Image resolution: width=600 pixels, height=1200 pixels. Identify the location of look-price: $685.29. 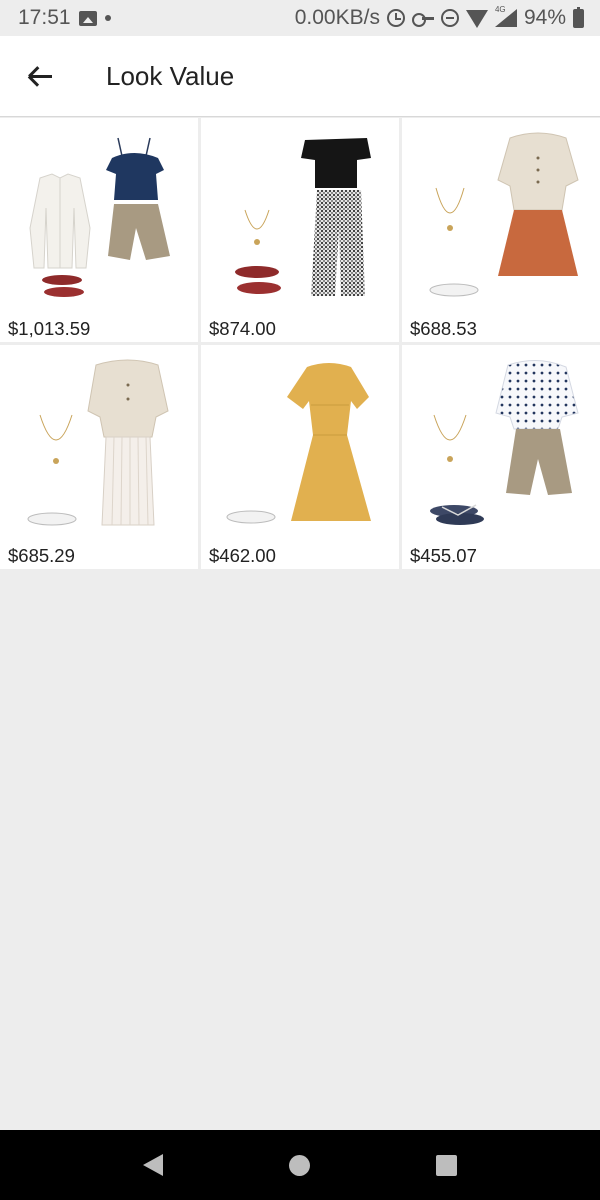
(41, 555).